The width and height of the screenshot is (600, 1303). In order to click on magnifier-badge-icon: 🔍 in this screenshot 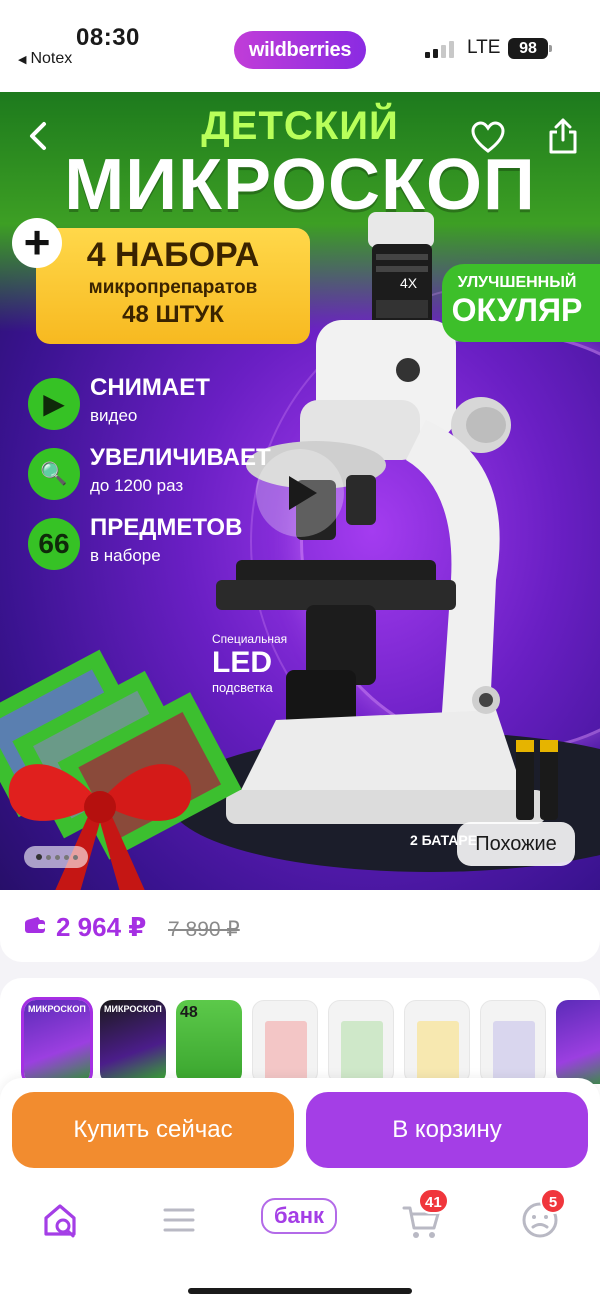, I will do `click(54, 474)`.